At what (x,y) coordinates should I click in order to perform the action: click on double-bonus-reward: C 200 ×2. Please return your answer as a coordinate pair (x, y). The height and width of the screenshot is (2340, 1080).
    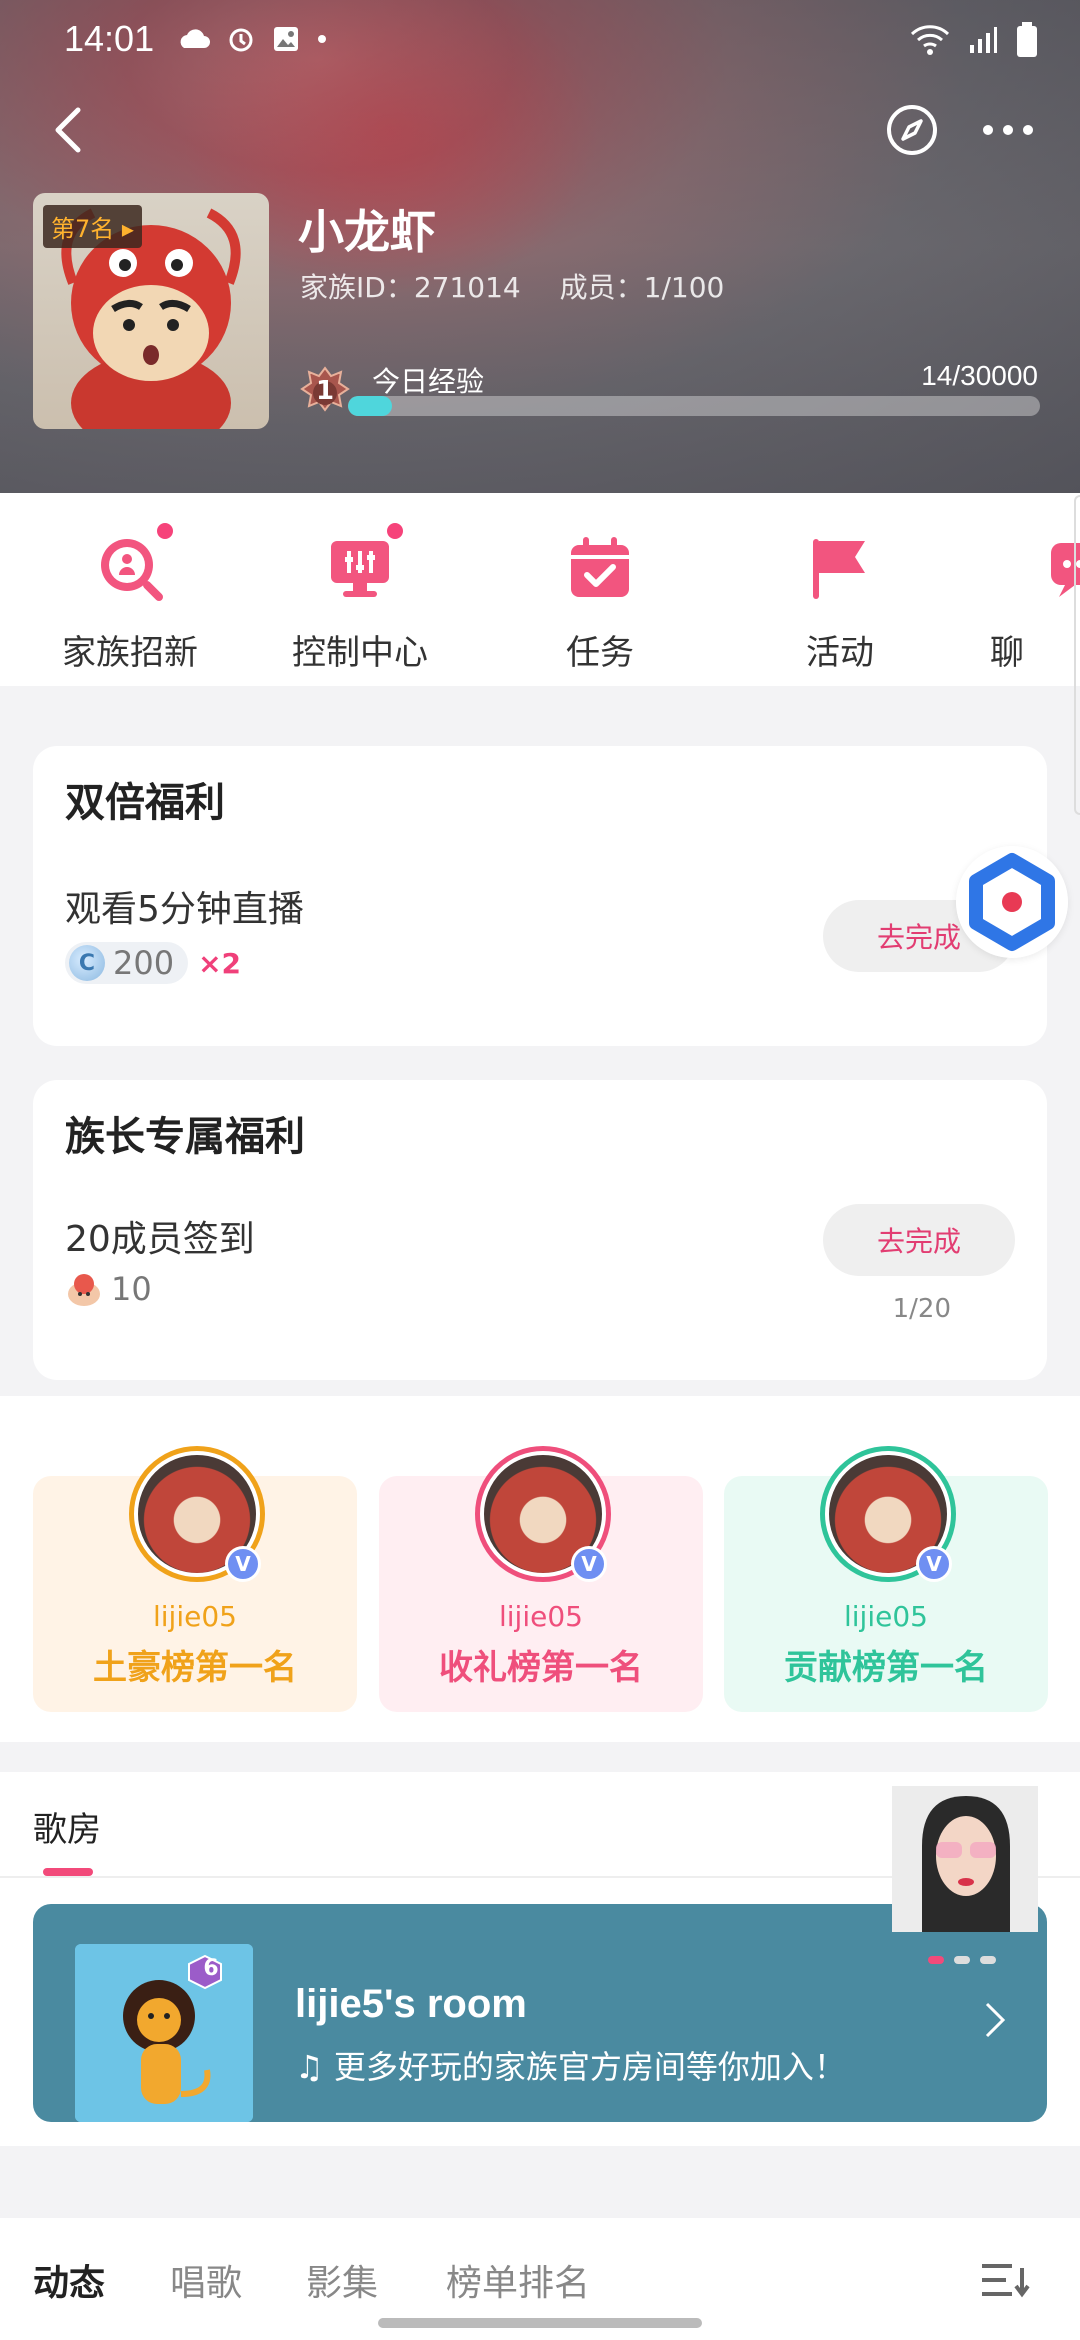
    Looking at the image, I should click on (153, 963).